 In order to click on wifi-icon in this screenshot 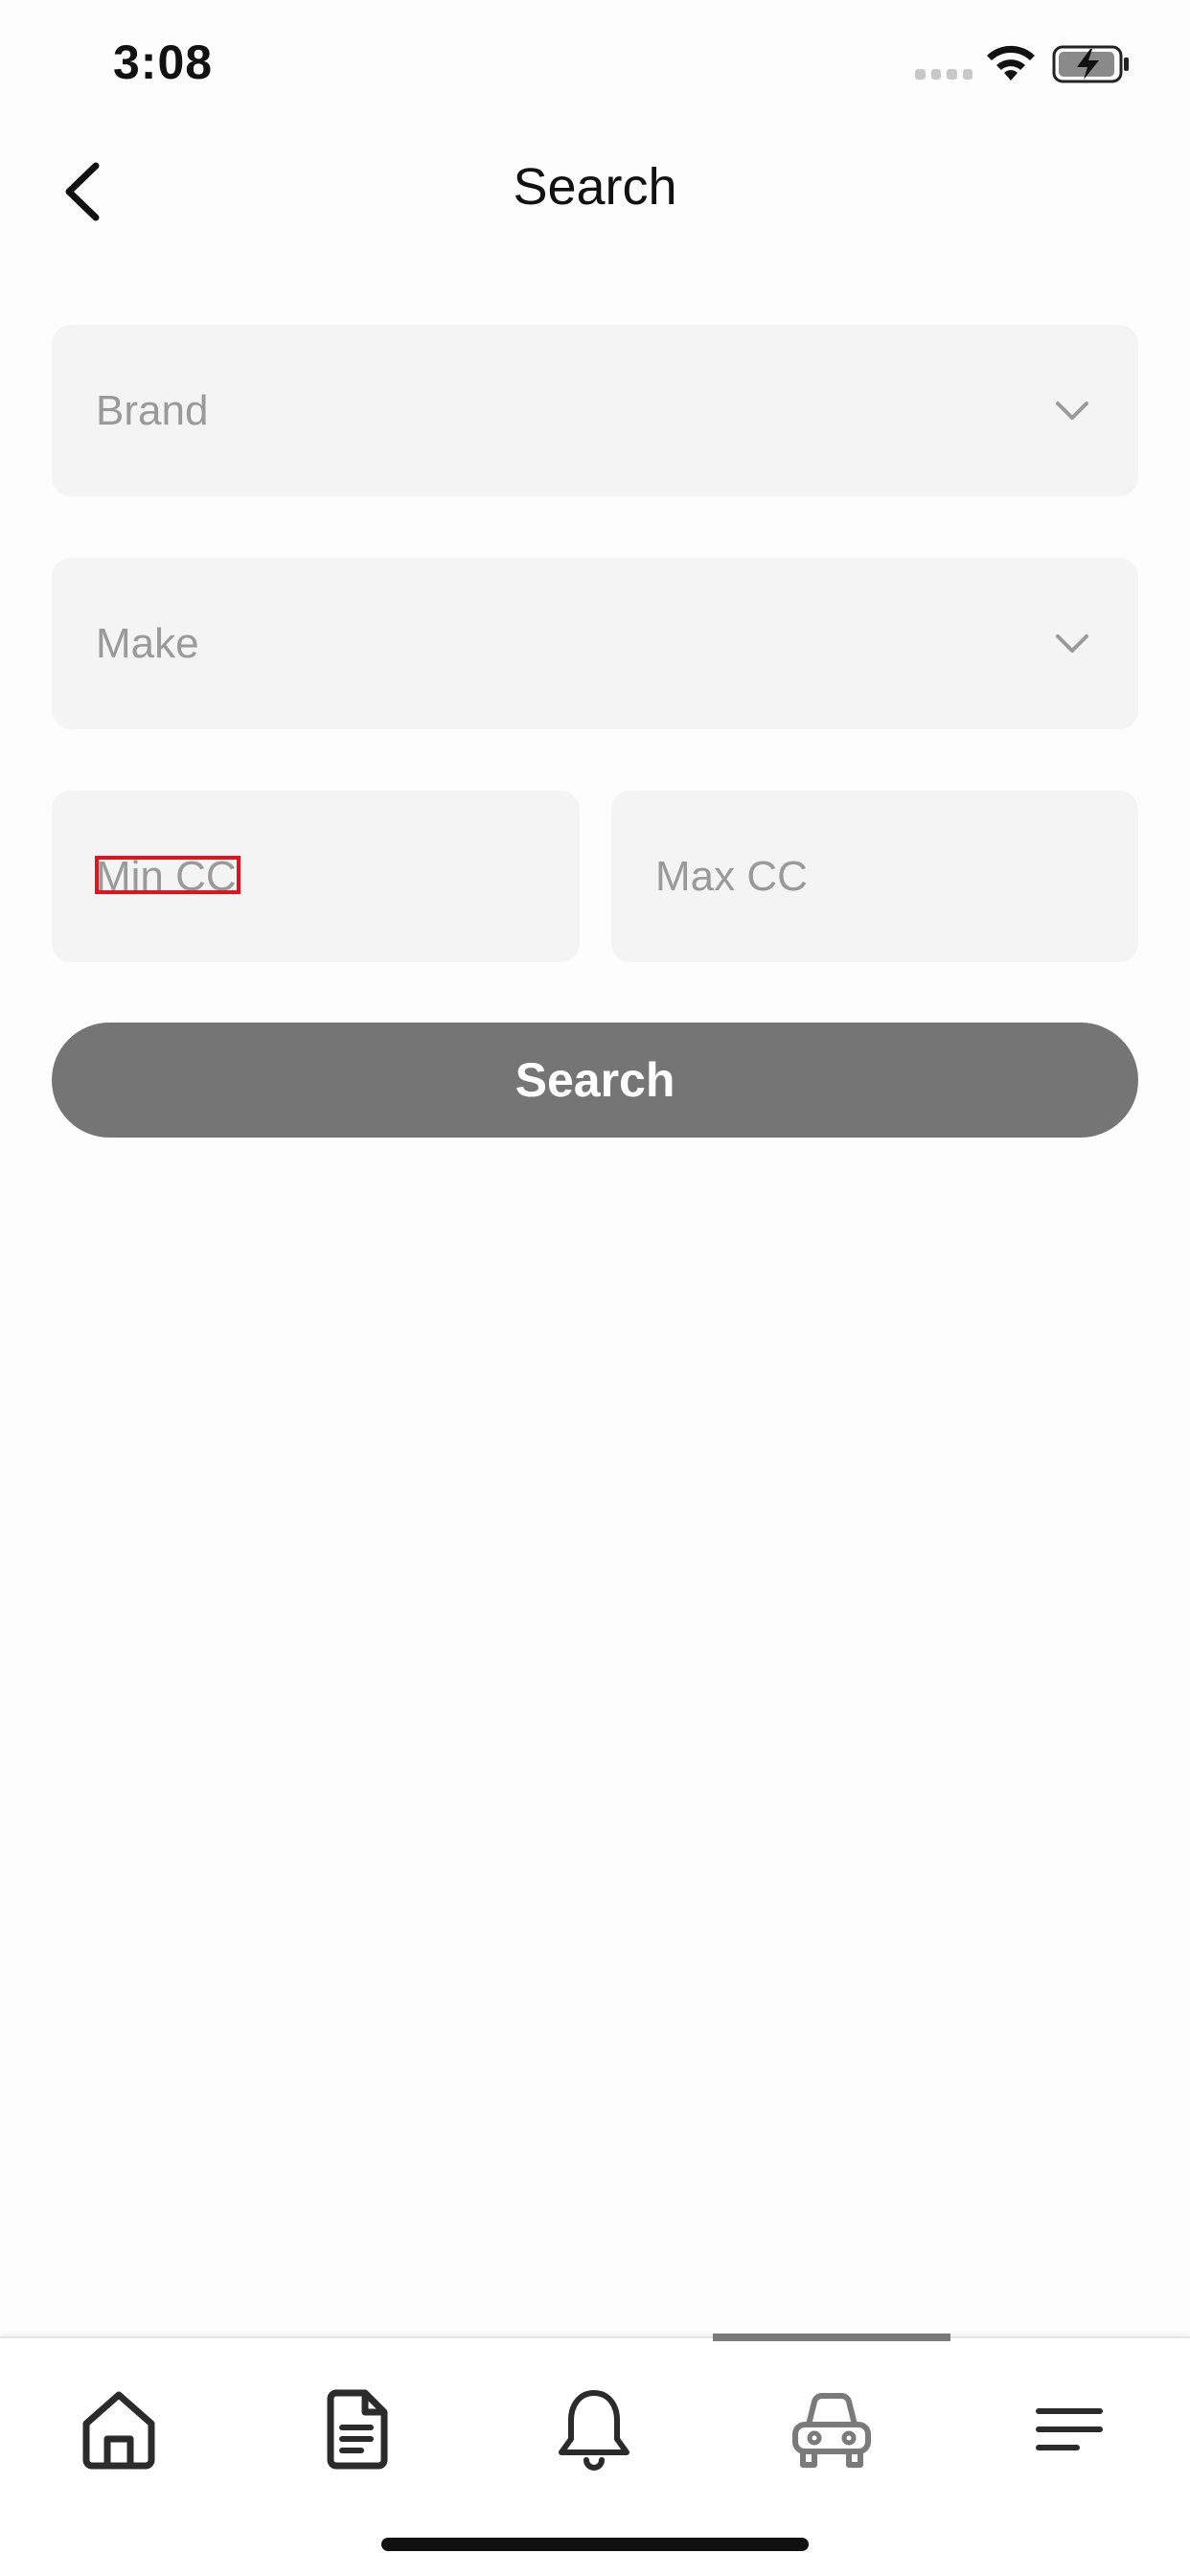, I will do `click(1011, 63)`.